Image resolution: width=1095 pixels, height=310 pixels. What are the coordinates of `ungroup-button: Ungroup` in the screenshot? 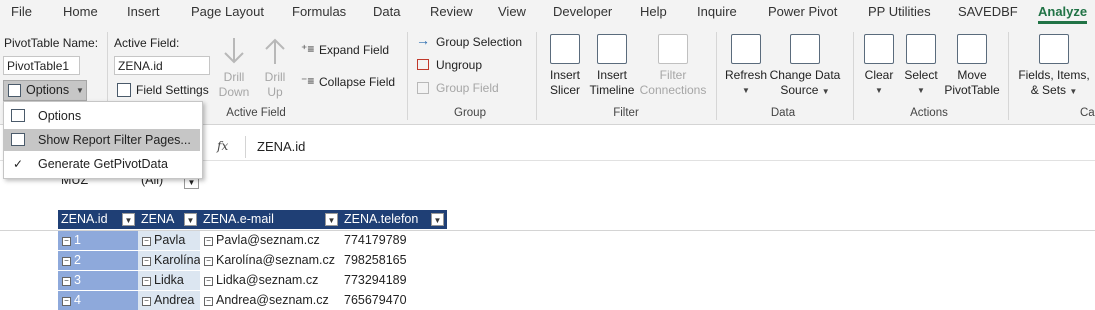 It's located at (461, 66).